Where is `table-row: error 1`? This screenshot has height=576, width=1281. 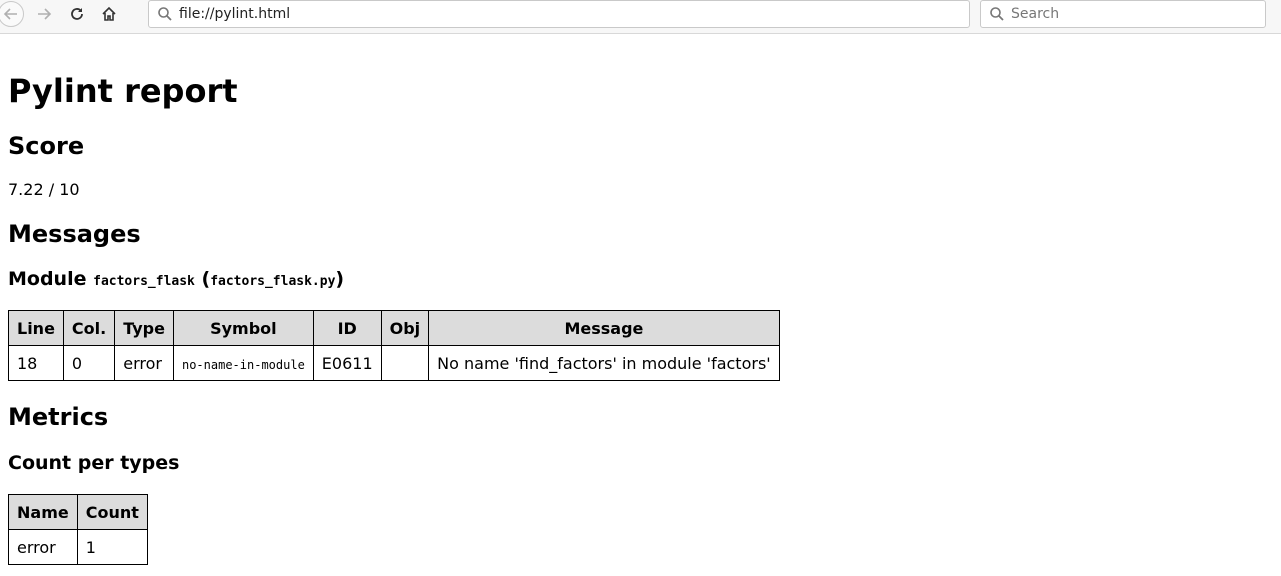
table-row: error 1 is located at coordinates (78, 547).